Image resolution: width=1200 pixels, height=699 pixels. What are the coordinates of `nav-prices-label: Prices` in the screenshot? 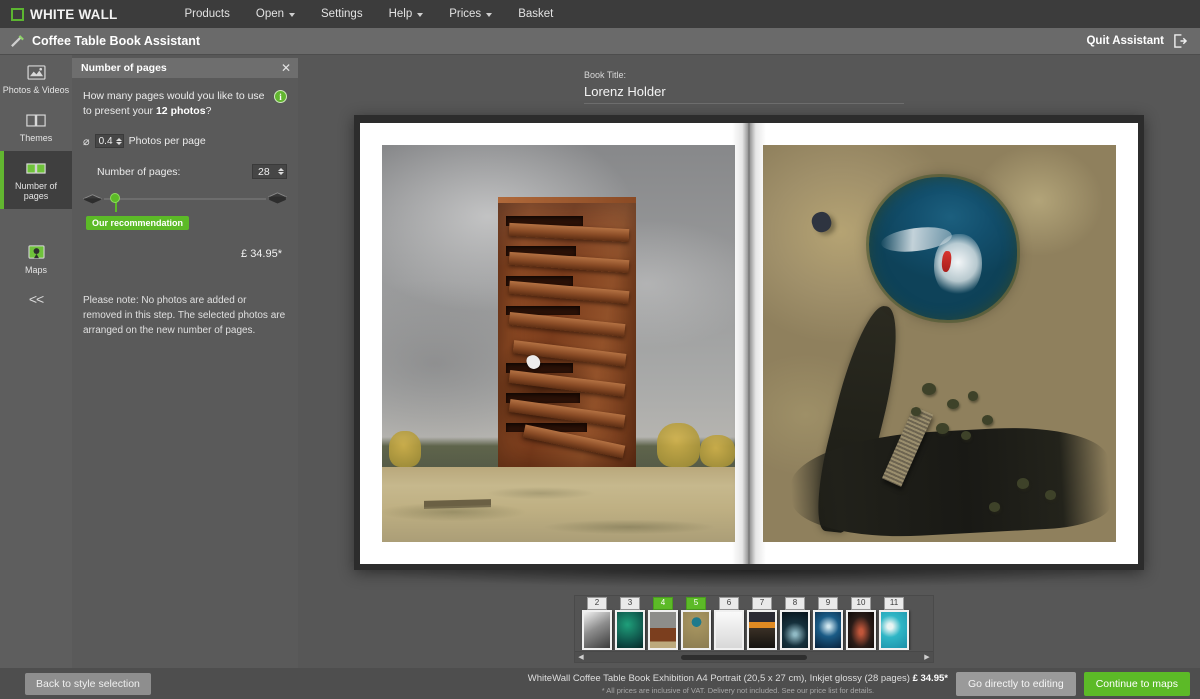 It's located at (465, 14).